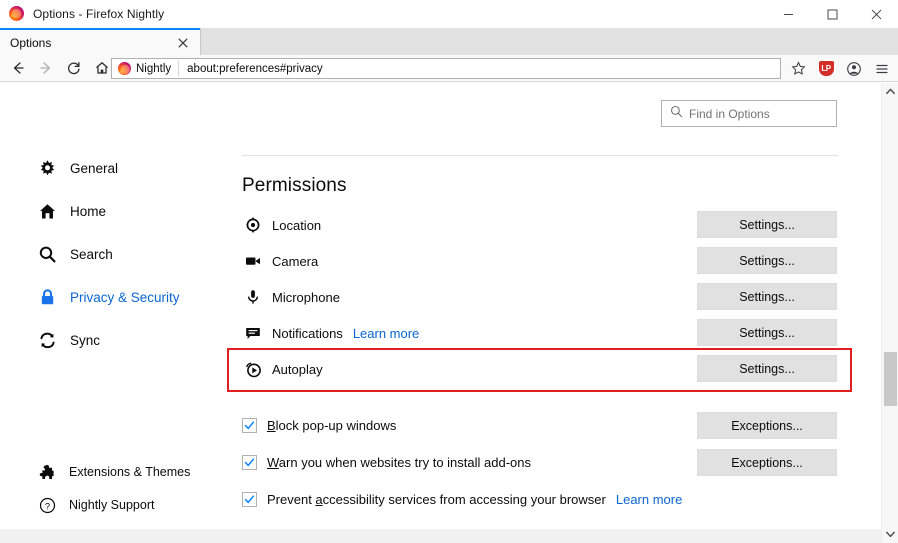 This screenshot has height=543, width=898. What do you see at coordinates (74, 68) in the screenshot?
I see `reload-icon` at bounding box center [74, 68].